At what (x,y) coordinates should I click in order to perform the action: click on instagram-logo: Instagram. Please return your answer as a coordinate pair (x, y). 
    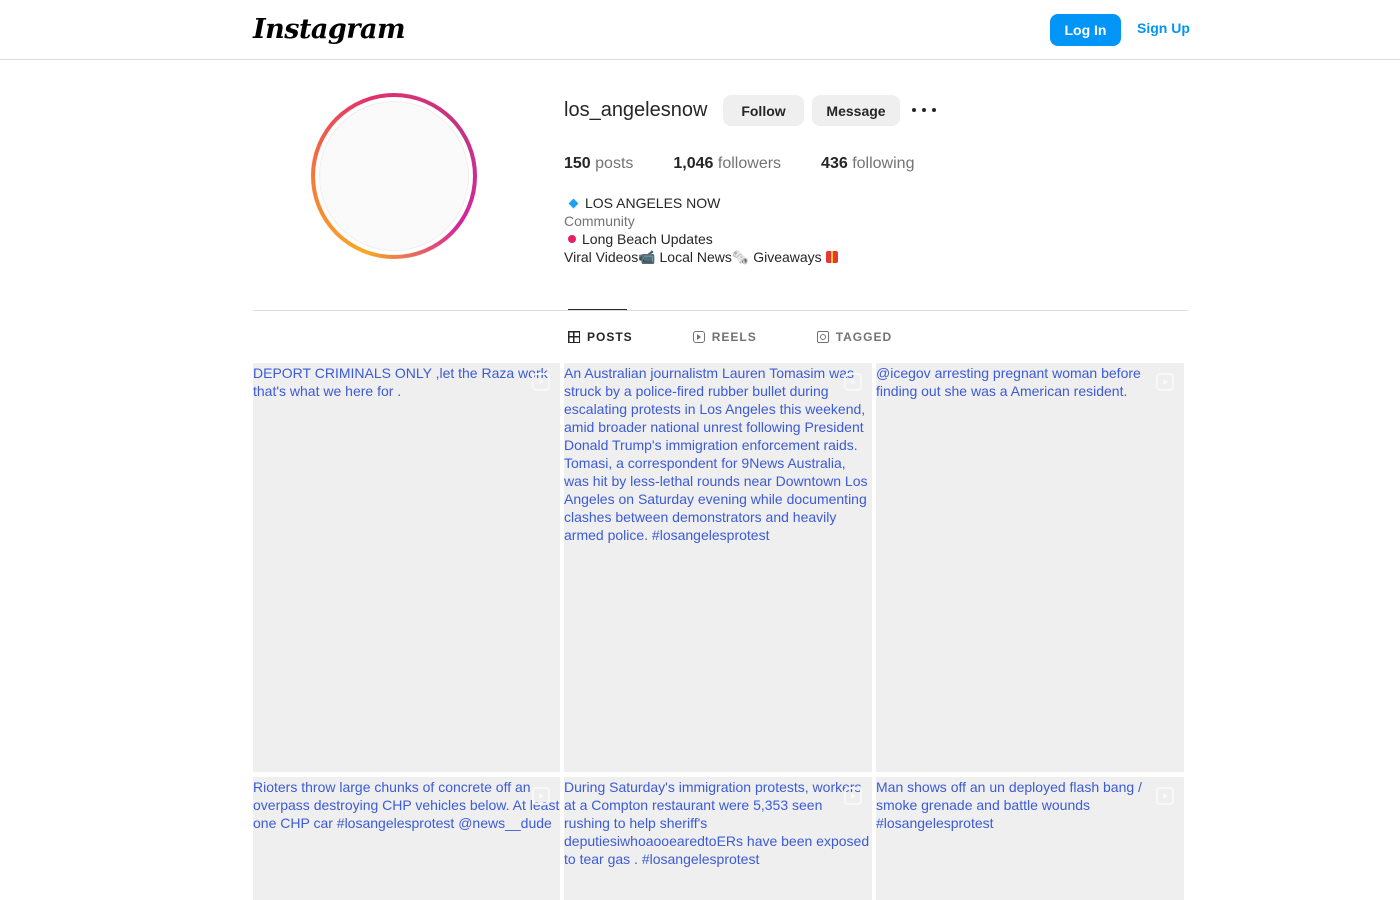
    Looking at the image, I should click on (329, 29).